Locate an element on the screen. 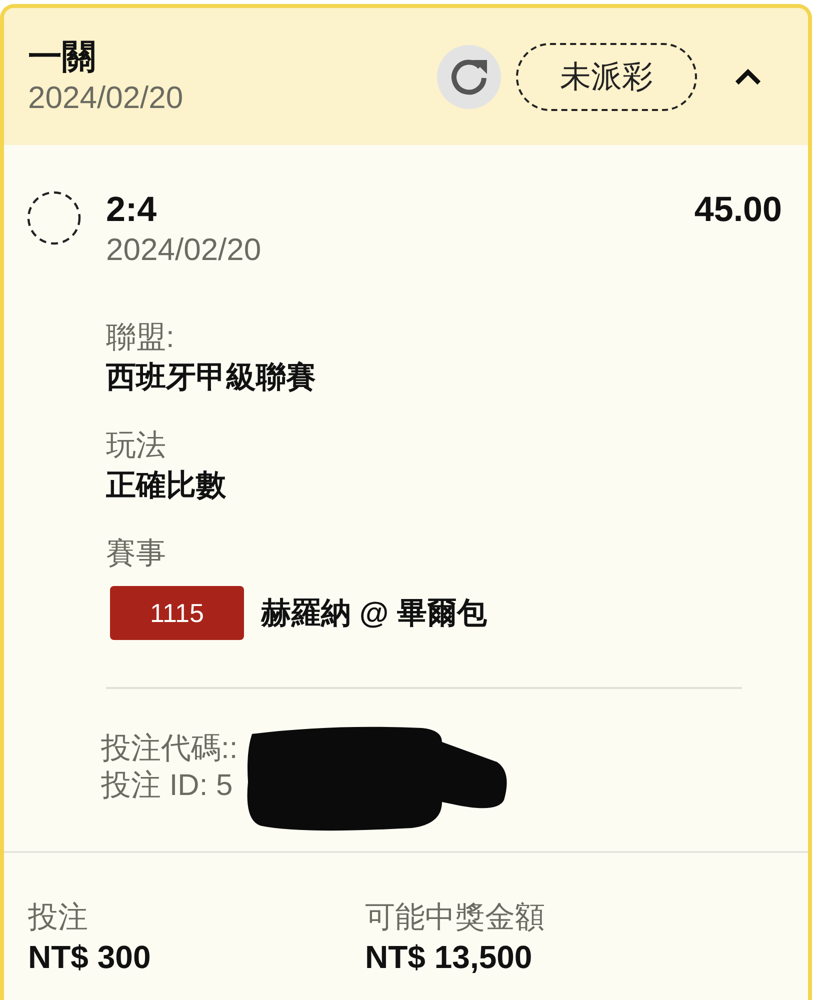 The width and height of the screenshot is (825, 1000). summary-amount: NT$ 300 is located at coordinates (89, 957).